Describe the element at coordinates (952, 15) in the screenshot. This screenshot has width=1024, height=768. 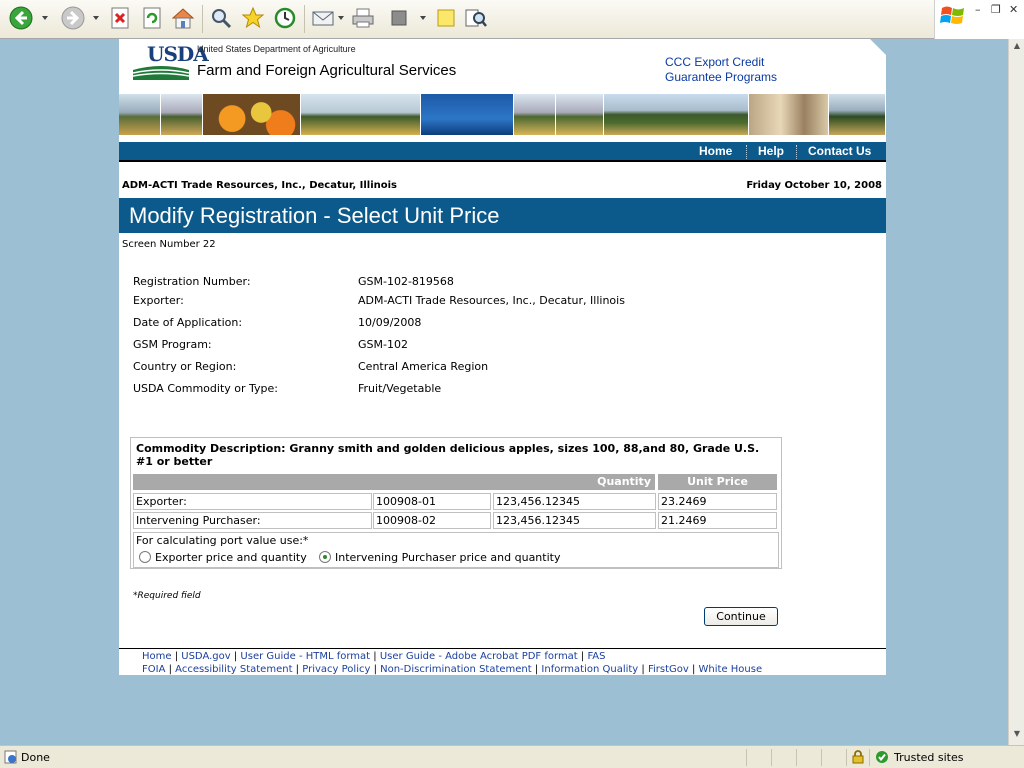
I see `windows-flag-icon` at that location.